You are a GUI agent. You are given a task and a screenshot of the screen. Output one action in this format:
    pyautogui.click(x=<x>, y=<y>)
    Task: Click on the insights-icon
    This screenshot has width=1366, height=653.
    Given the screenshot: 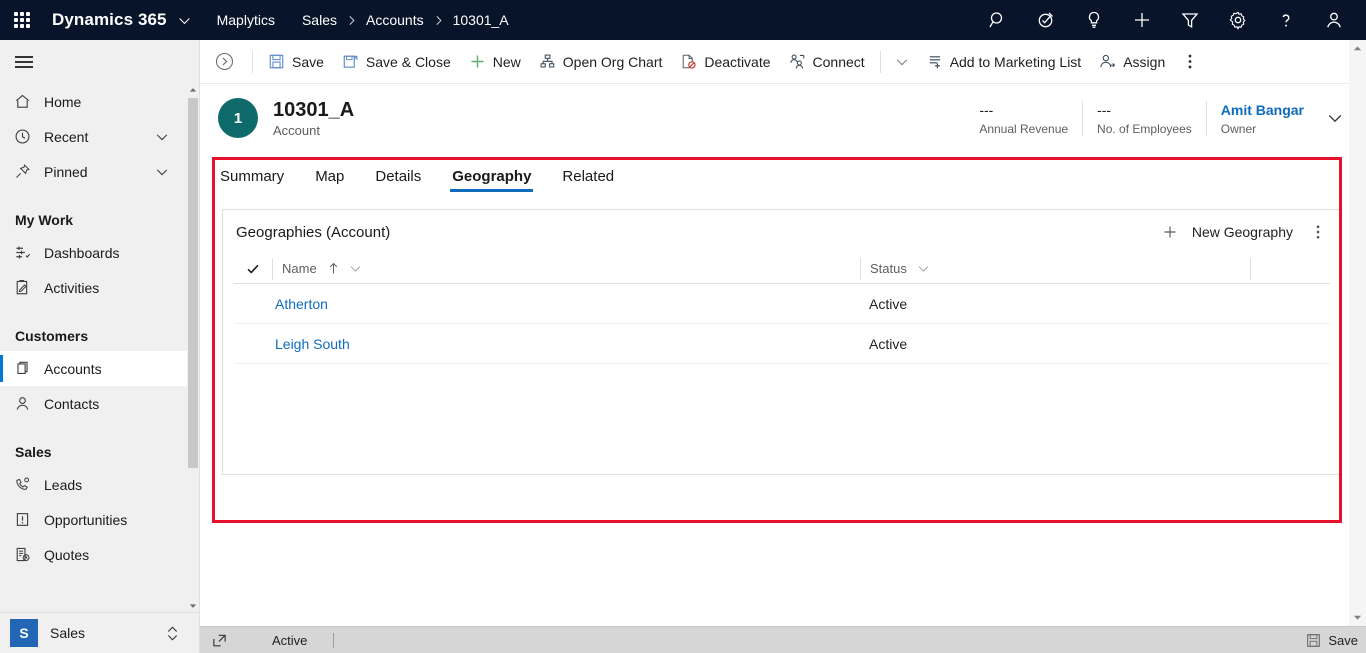 What is the action you would take?
    pyautogui.click(x=1094, y=20)
    